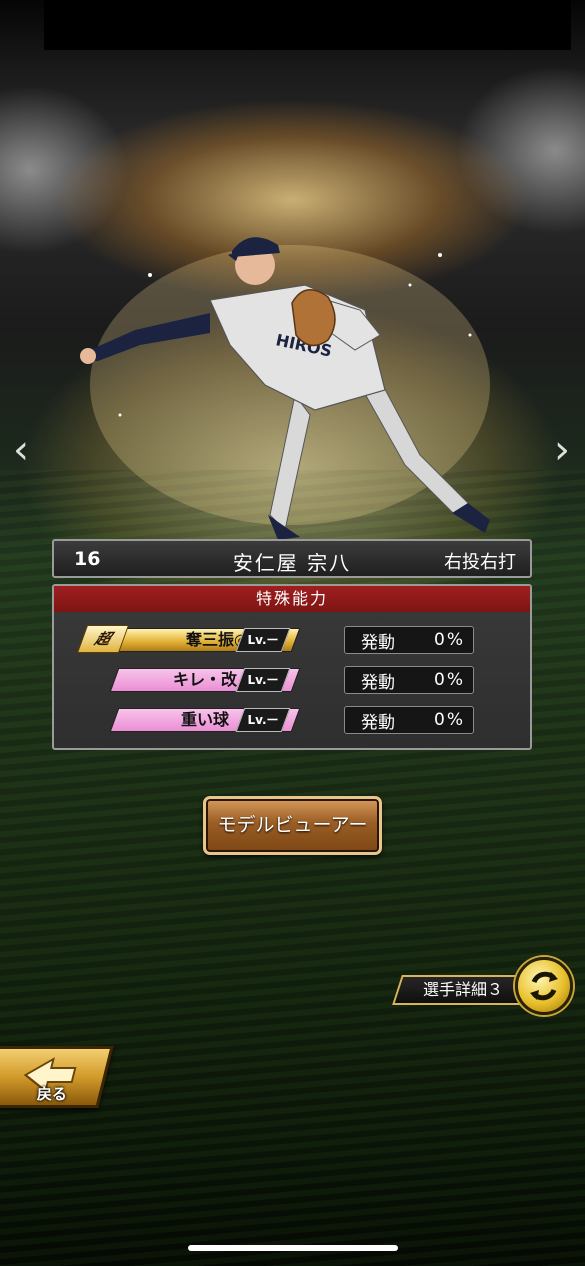  I want to click on model-viewer-button: モデルビューアー, so click(292, 825).